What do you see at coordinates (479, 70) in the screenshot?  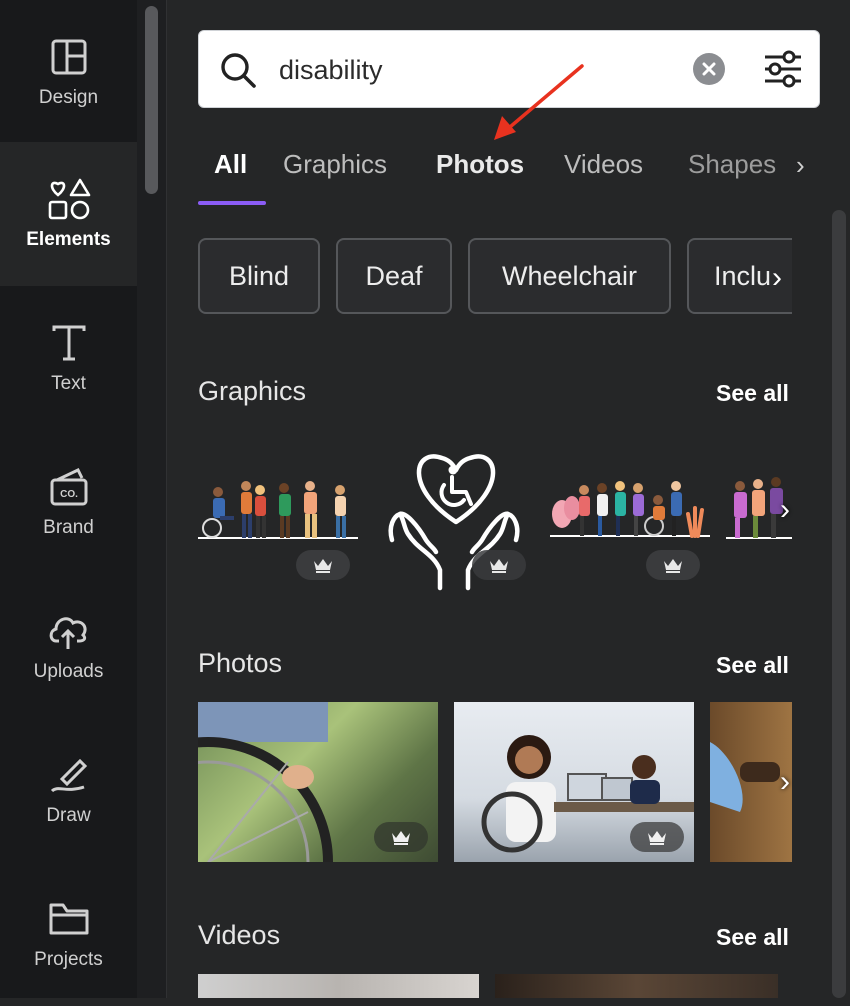 I see `search-input` at bounding box center [479, 70].